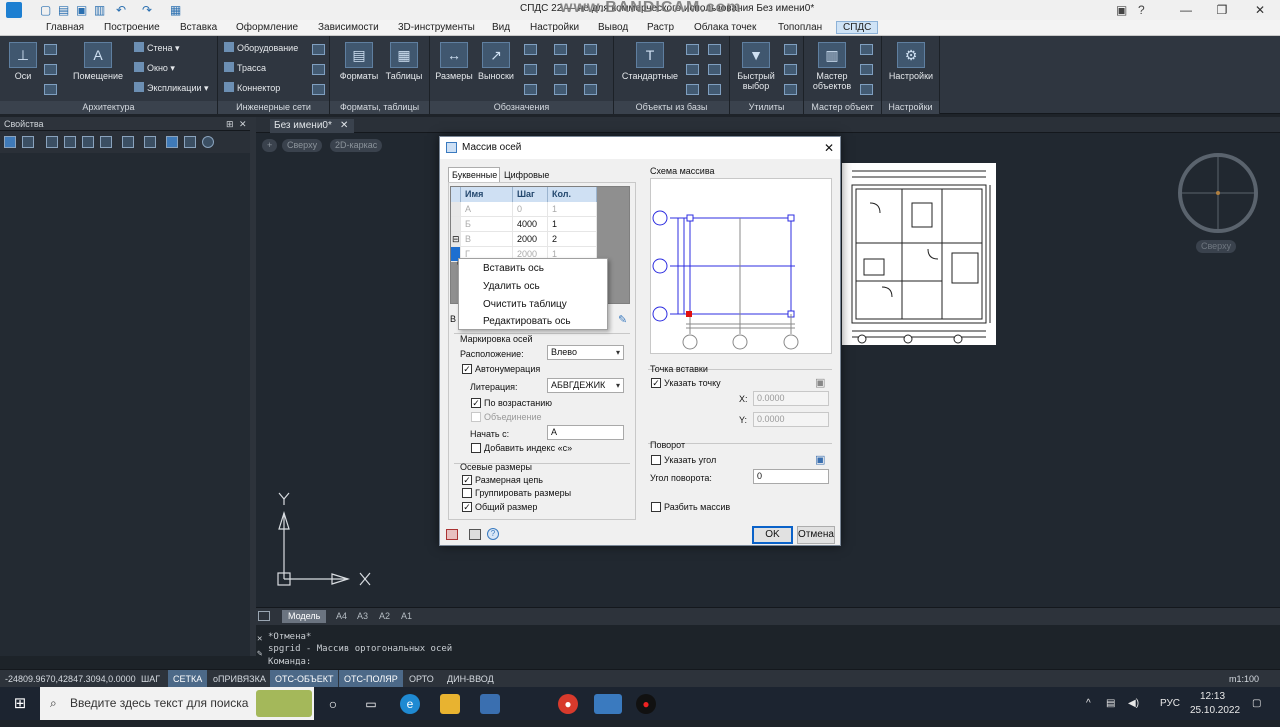 The width and height of the screenshot is (1280, 727). What do you see at coordinates (725, 27) in the screenshot?
I see `tab-point-clouds: Облака точек` at bounding box center [725, 27].